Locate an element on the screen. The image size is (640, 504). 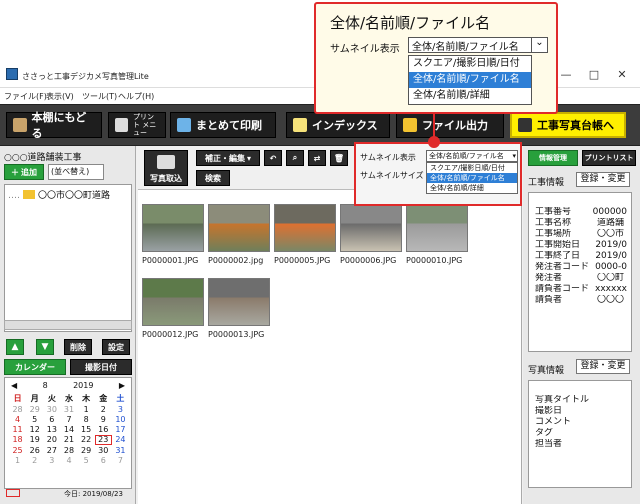
tab-shoot-date: 撮影日付 is located at coordinates (101, 367).